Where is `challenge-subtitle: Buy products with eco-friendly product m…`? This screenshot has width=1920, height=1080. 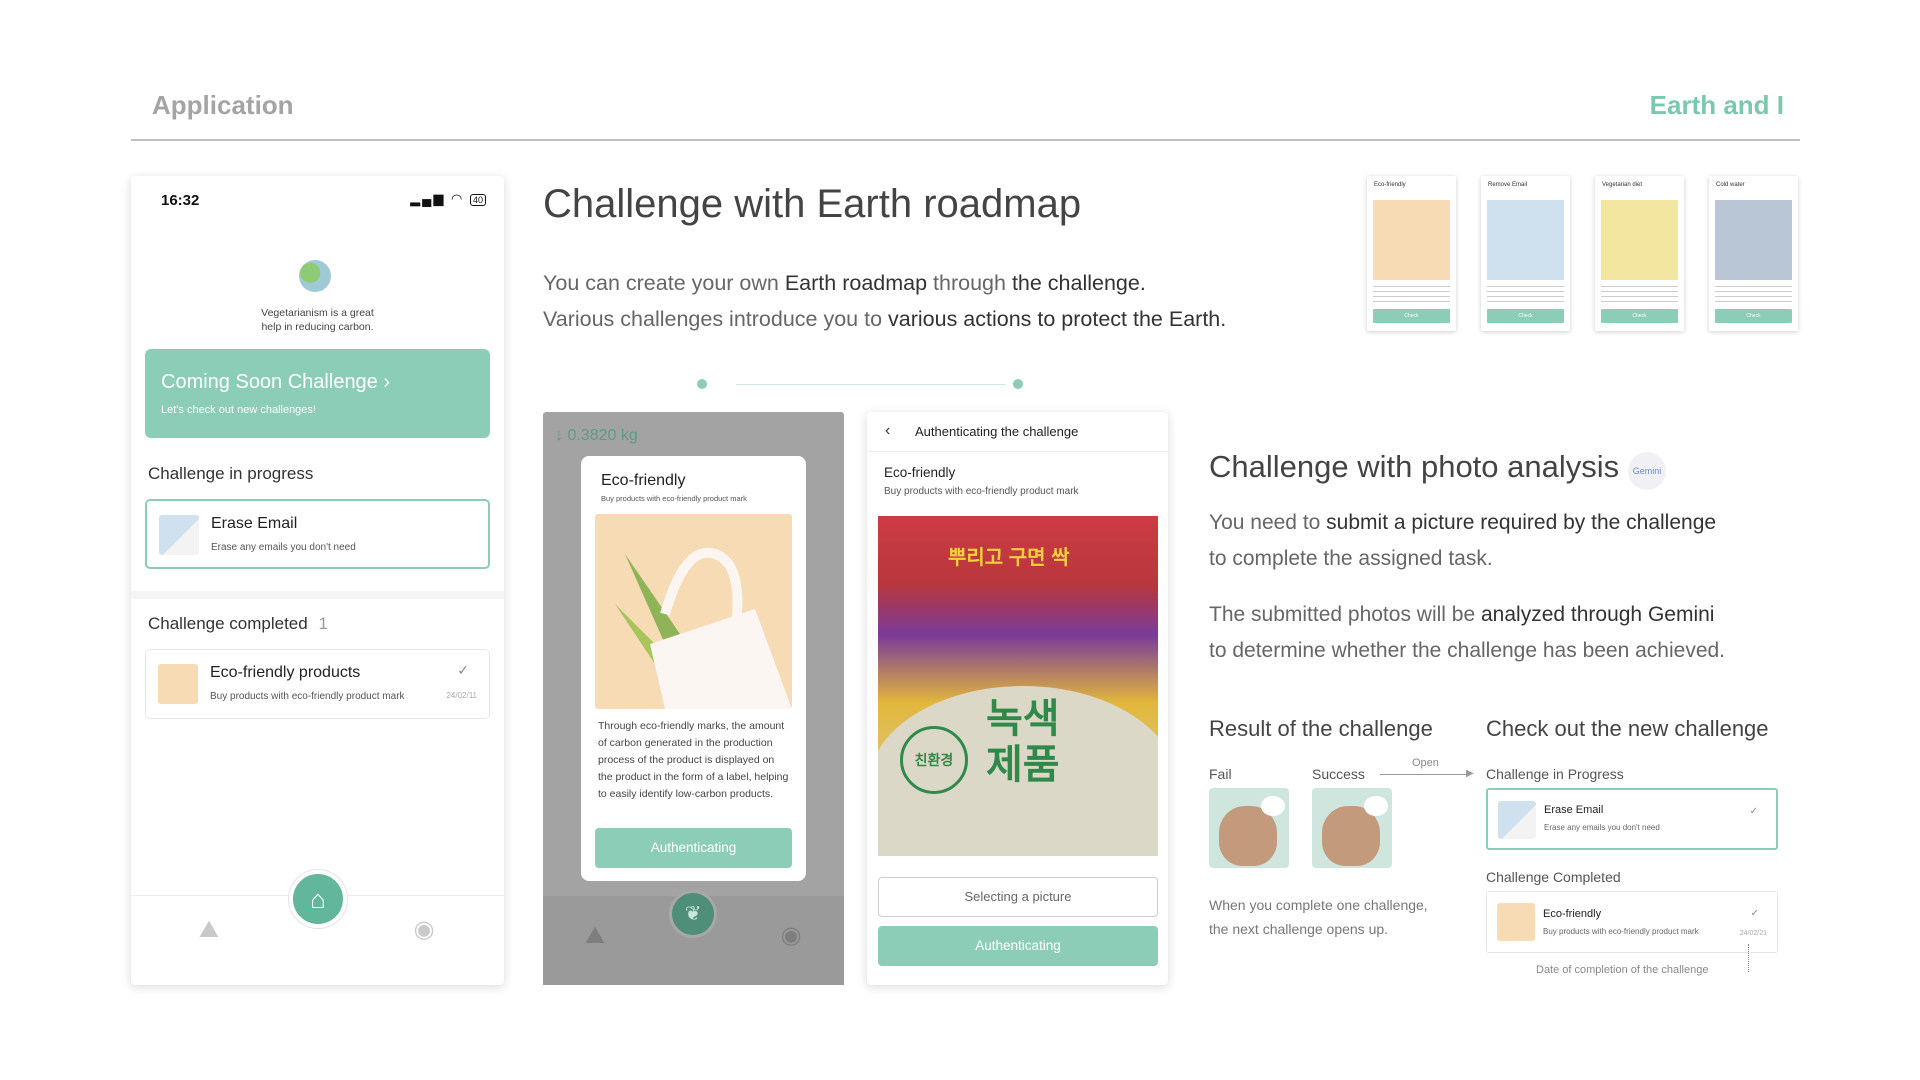
challenge-subtitle: Buy products with eco-friendly product m… is located at coordinates (981, 491).